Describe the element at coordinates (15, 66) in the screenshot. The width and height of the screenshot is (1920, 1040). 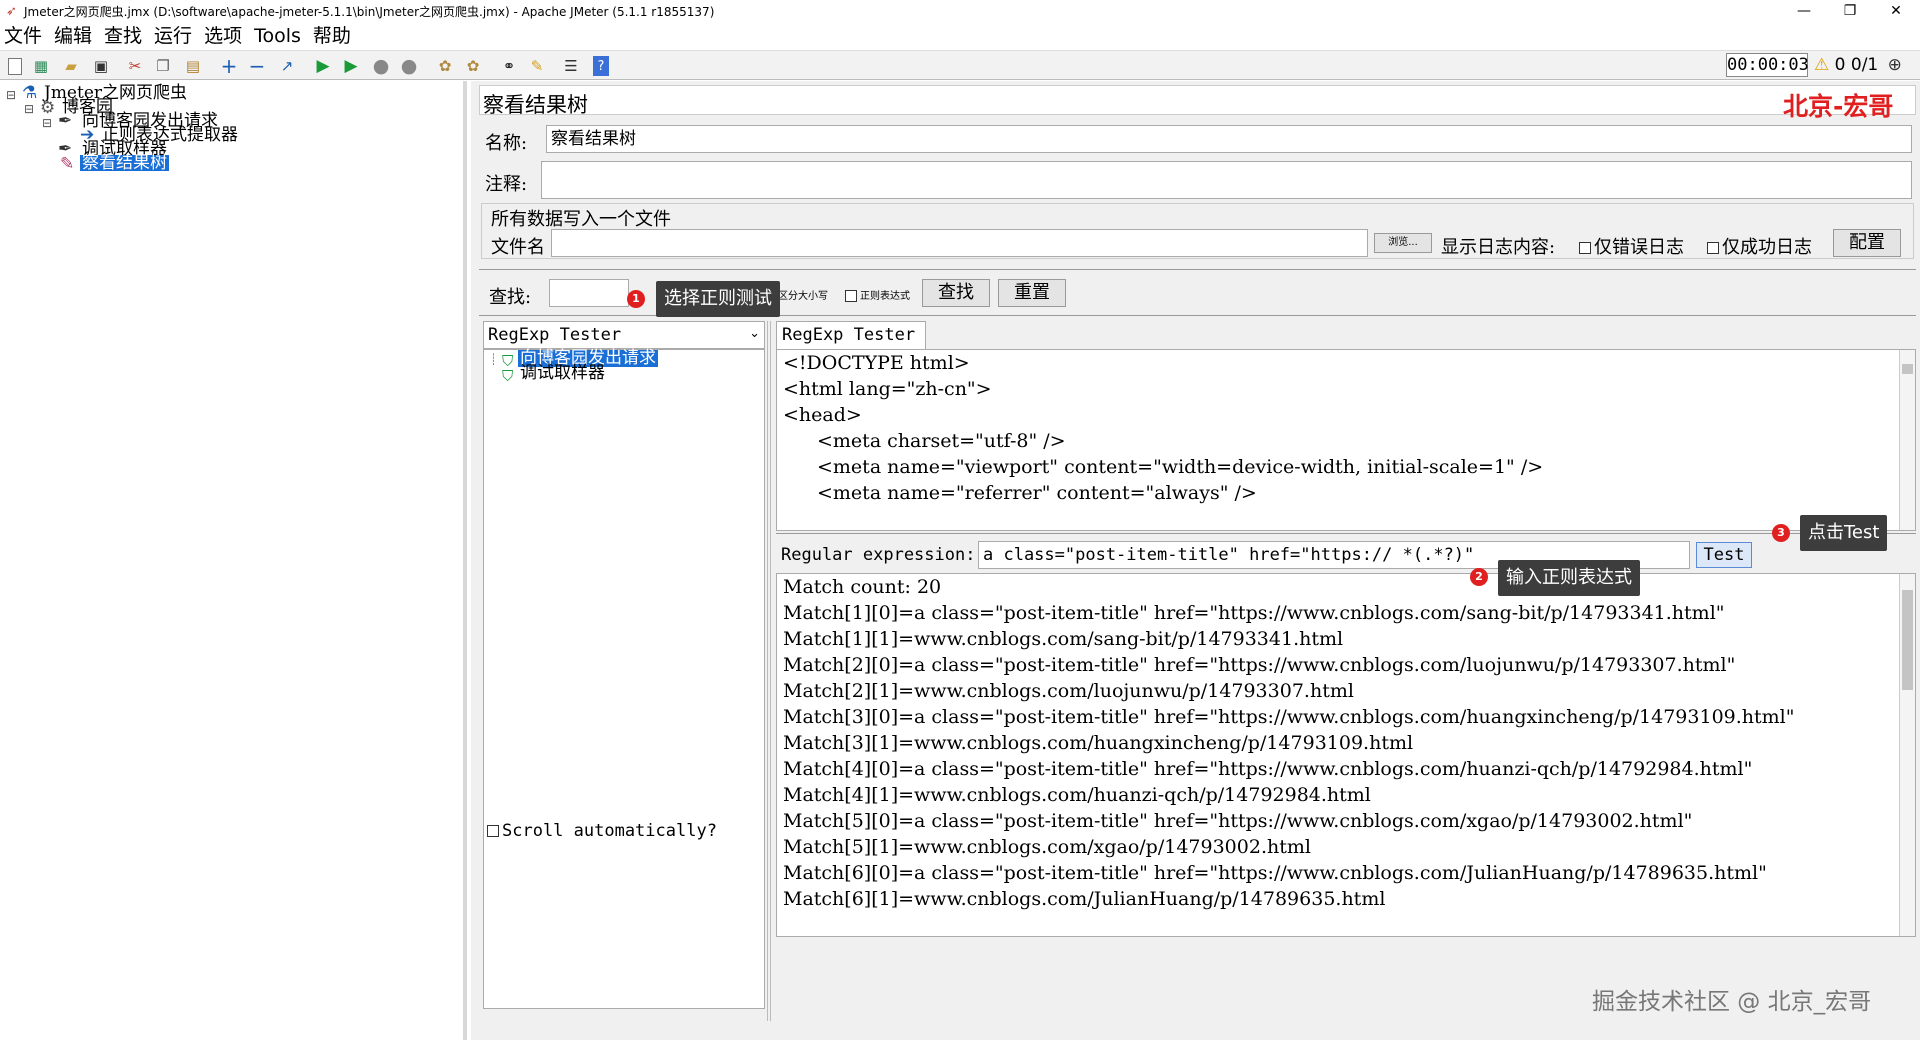
I see `new-icon` at that location.